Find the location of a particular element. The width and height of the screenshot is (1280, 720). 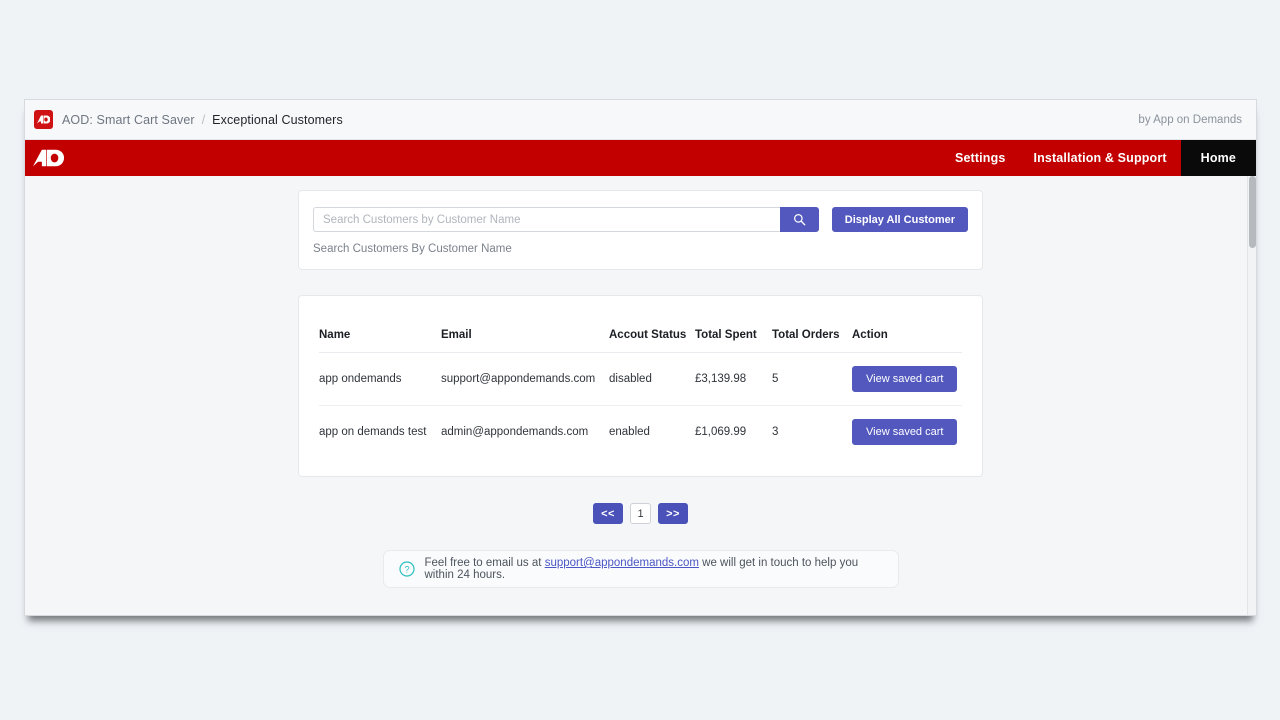

cell-name: app on demands test is located at coordinates (373, 431).